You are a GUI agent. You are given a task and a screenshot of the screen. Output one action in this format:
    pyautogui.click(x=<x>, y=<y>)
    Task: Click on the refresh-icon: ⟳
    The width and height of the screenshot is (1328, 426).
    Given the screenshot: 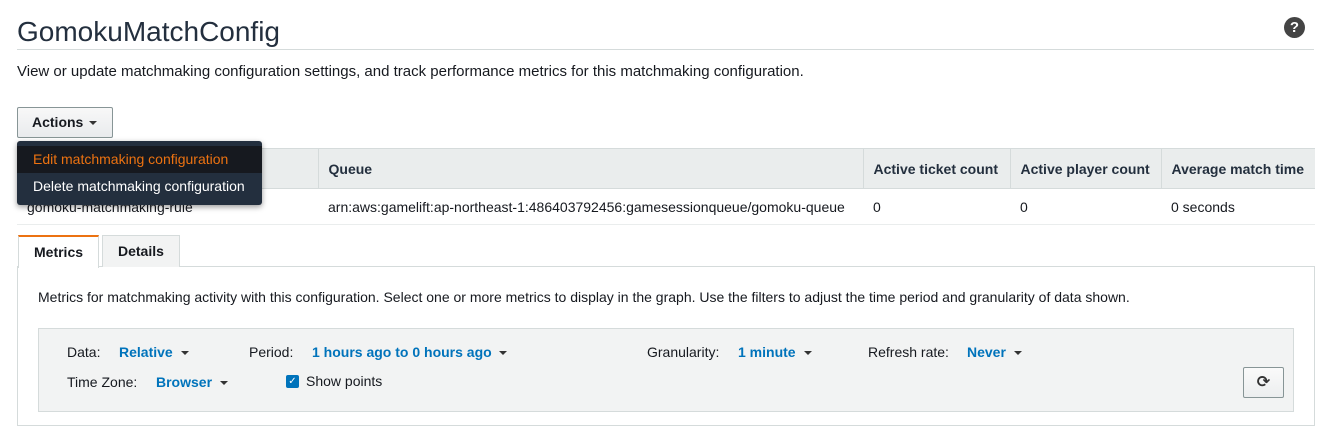 What is the action you would take?
    pyautogui.click(x=1263, y=382)
    